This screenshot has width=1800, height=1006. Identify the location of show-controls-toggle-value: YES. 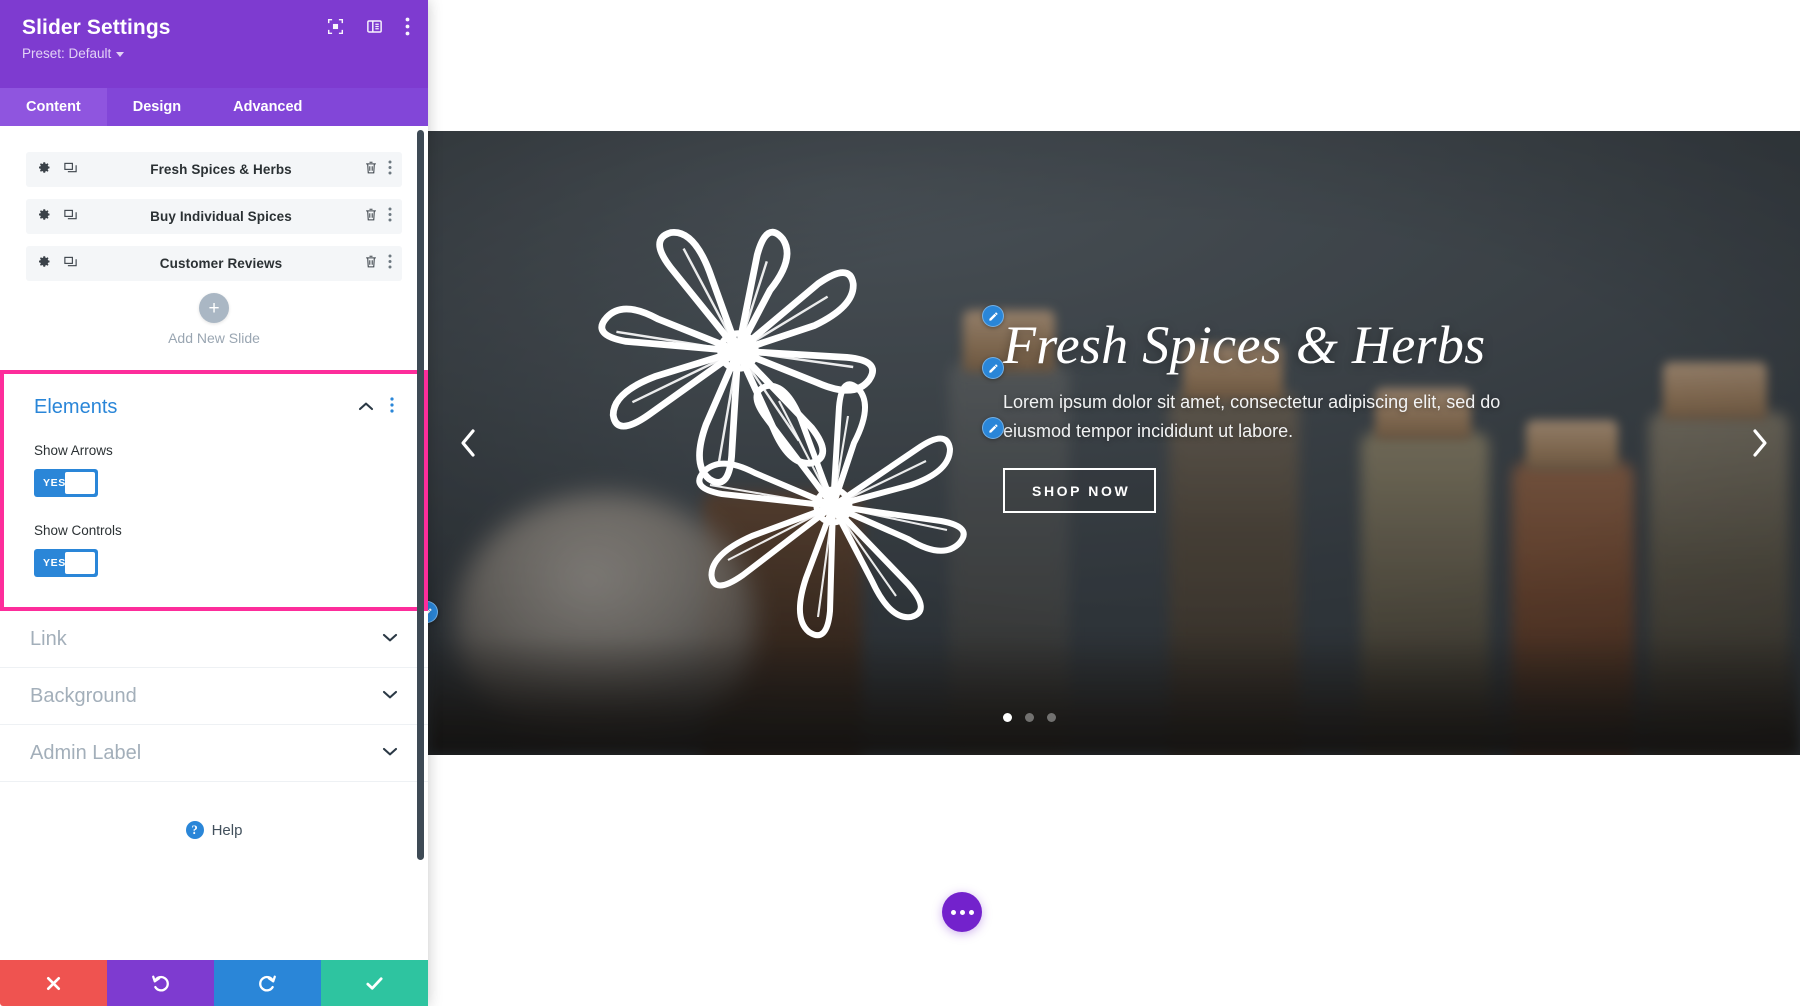
(54, 563).